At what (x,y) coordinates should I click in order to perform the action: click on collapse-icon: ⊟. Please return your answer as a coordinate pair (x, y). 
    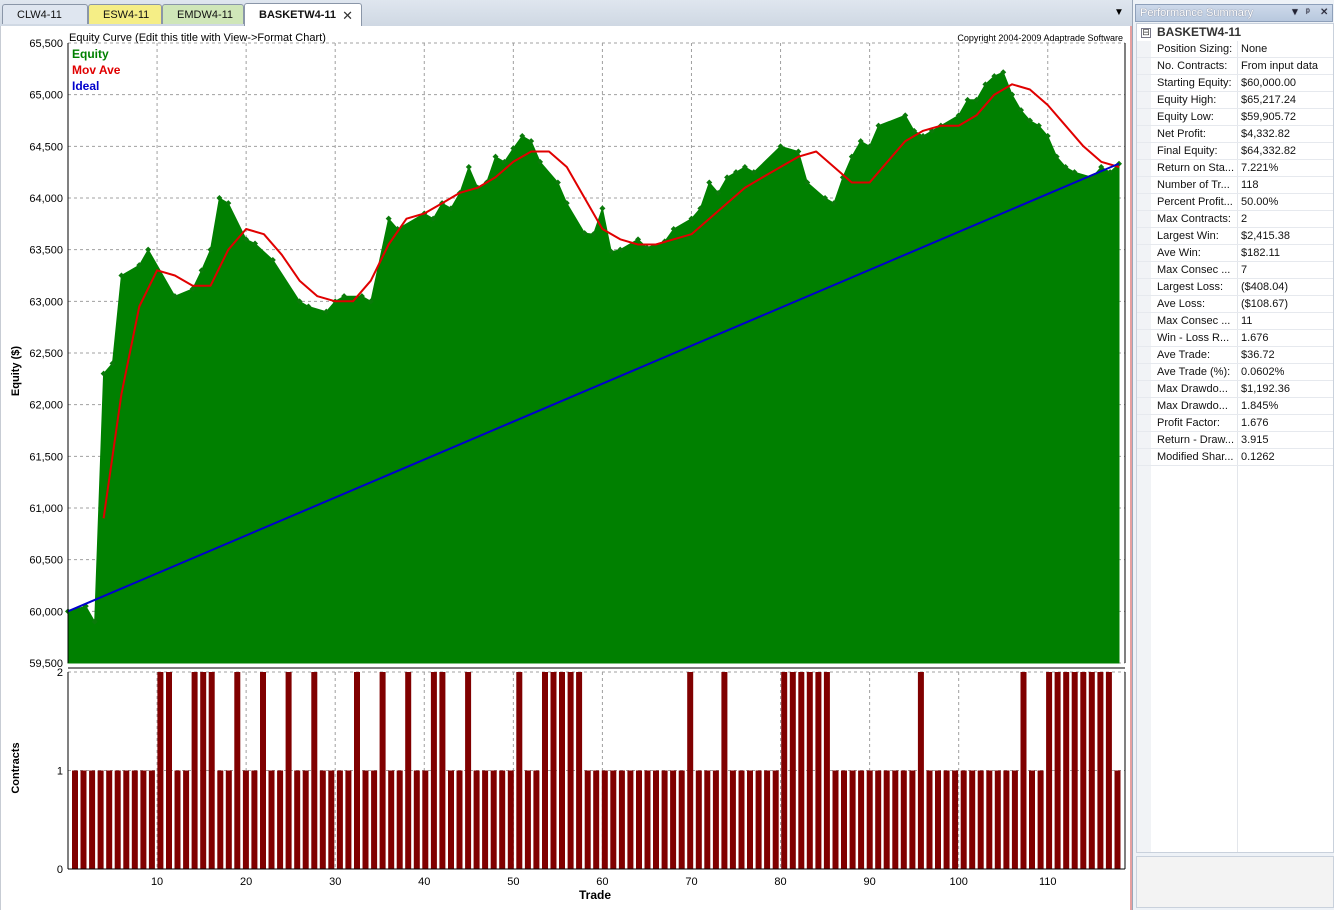
    Looking at the image, I should click on (1146, 33).